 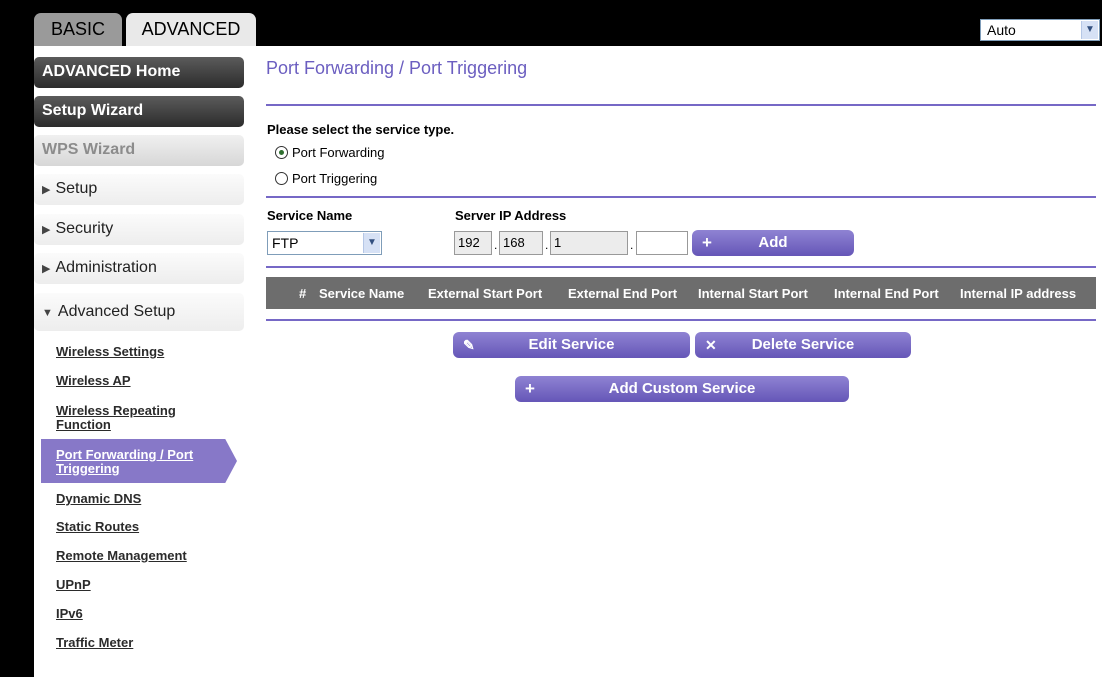 What do you see at coordinates (711, 345) in the screenshot?
I see `close-icon: ✕` at bounding box center [711, 345].